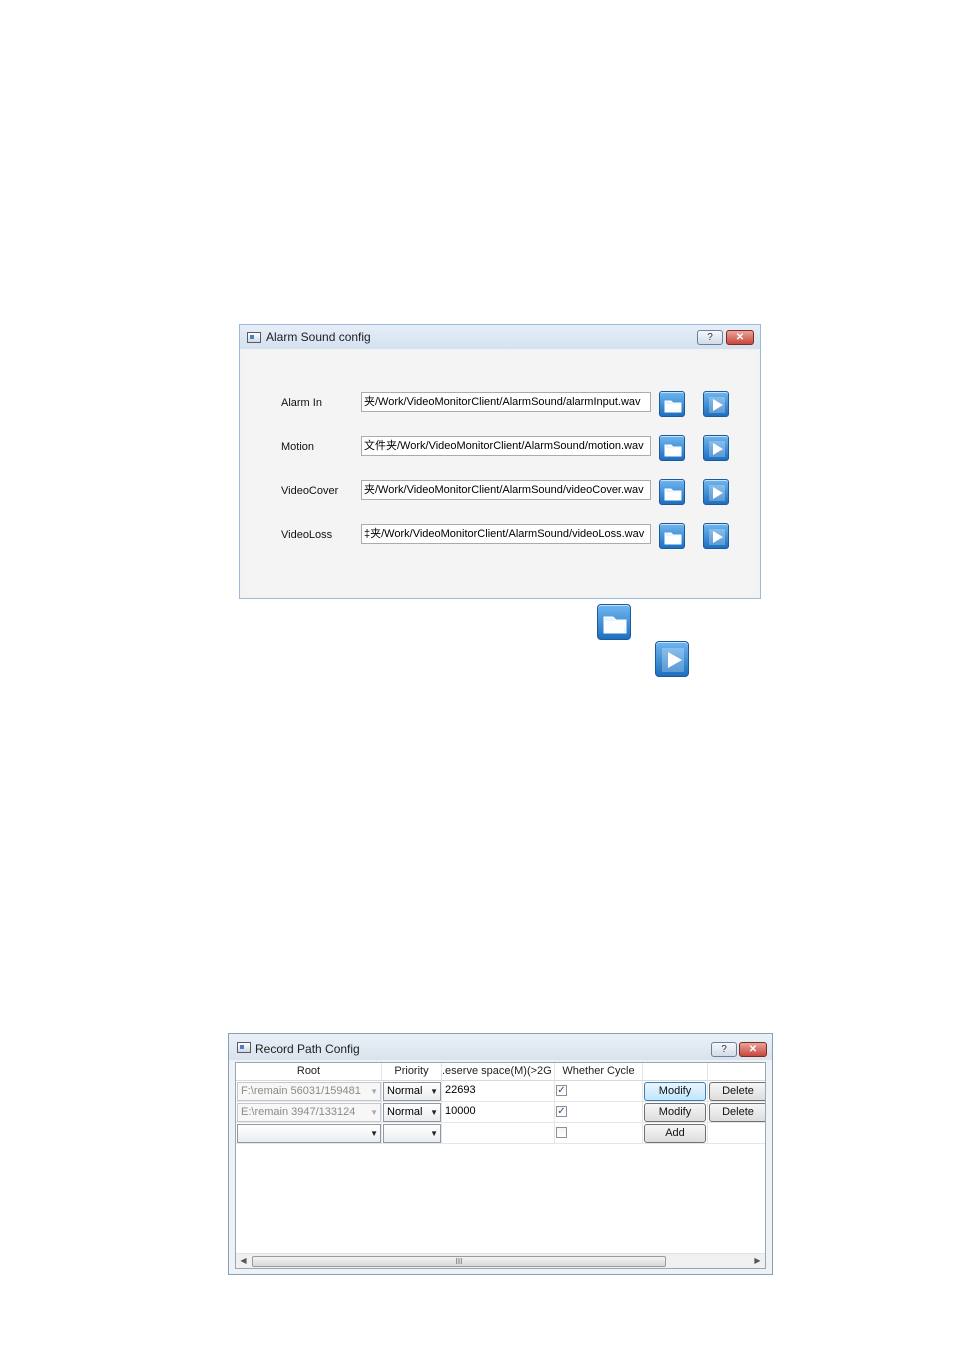  I want to click on dialog-title: Record Path Config, so click(307, 1049).